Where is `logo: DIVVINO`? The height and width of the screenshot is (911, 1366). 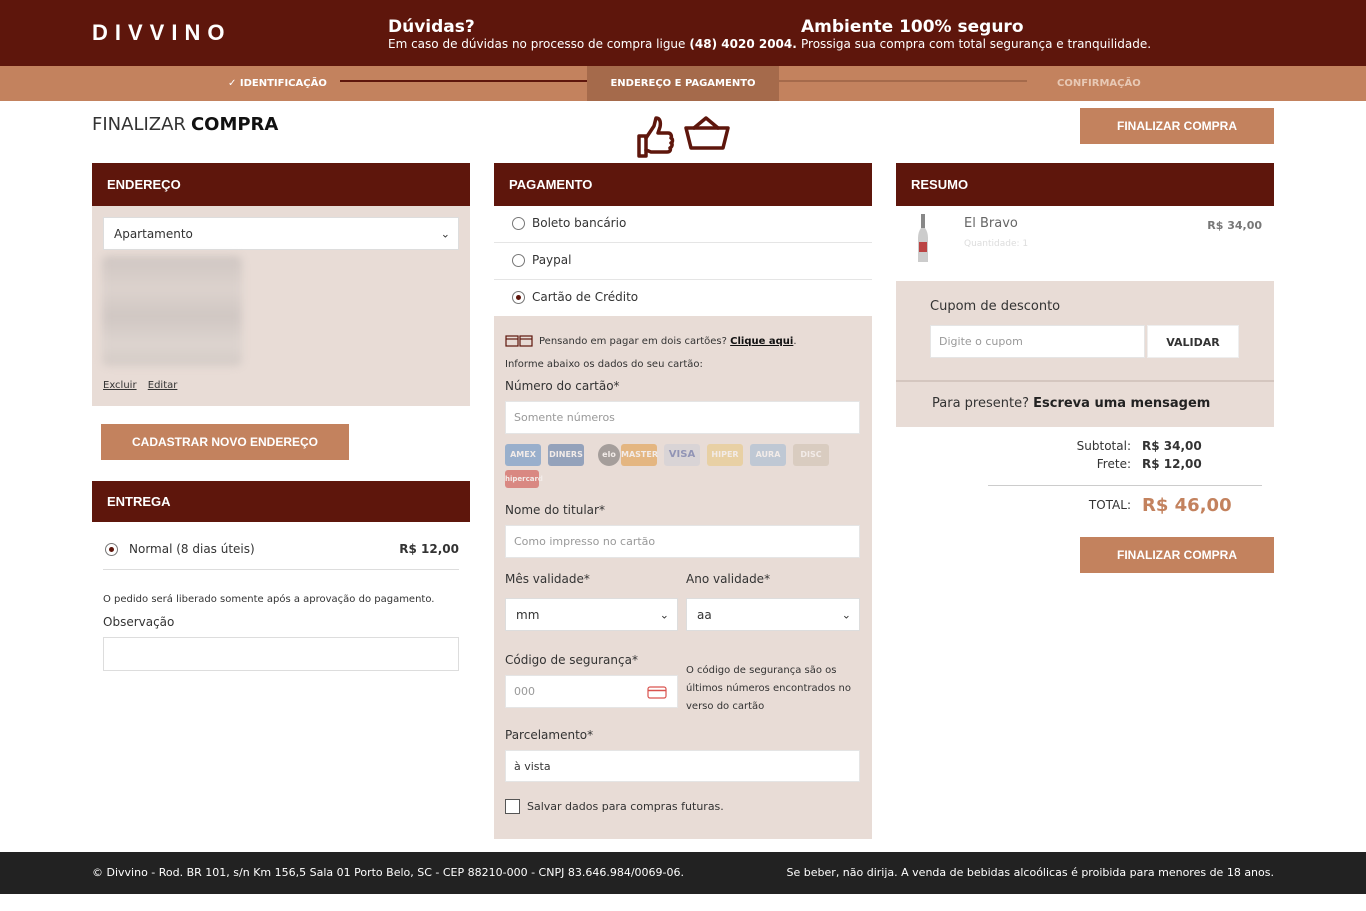 logo: DIVVINO is located at coordinates (161, 33).